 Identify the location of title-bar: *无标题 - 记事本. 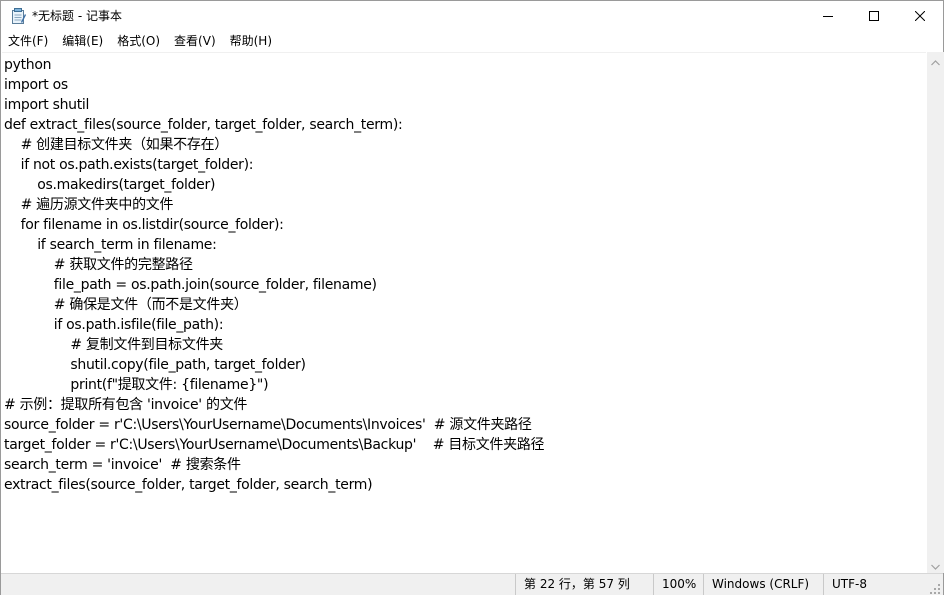
(472, 16).